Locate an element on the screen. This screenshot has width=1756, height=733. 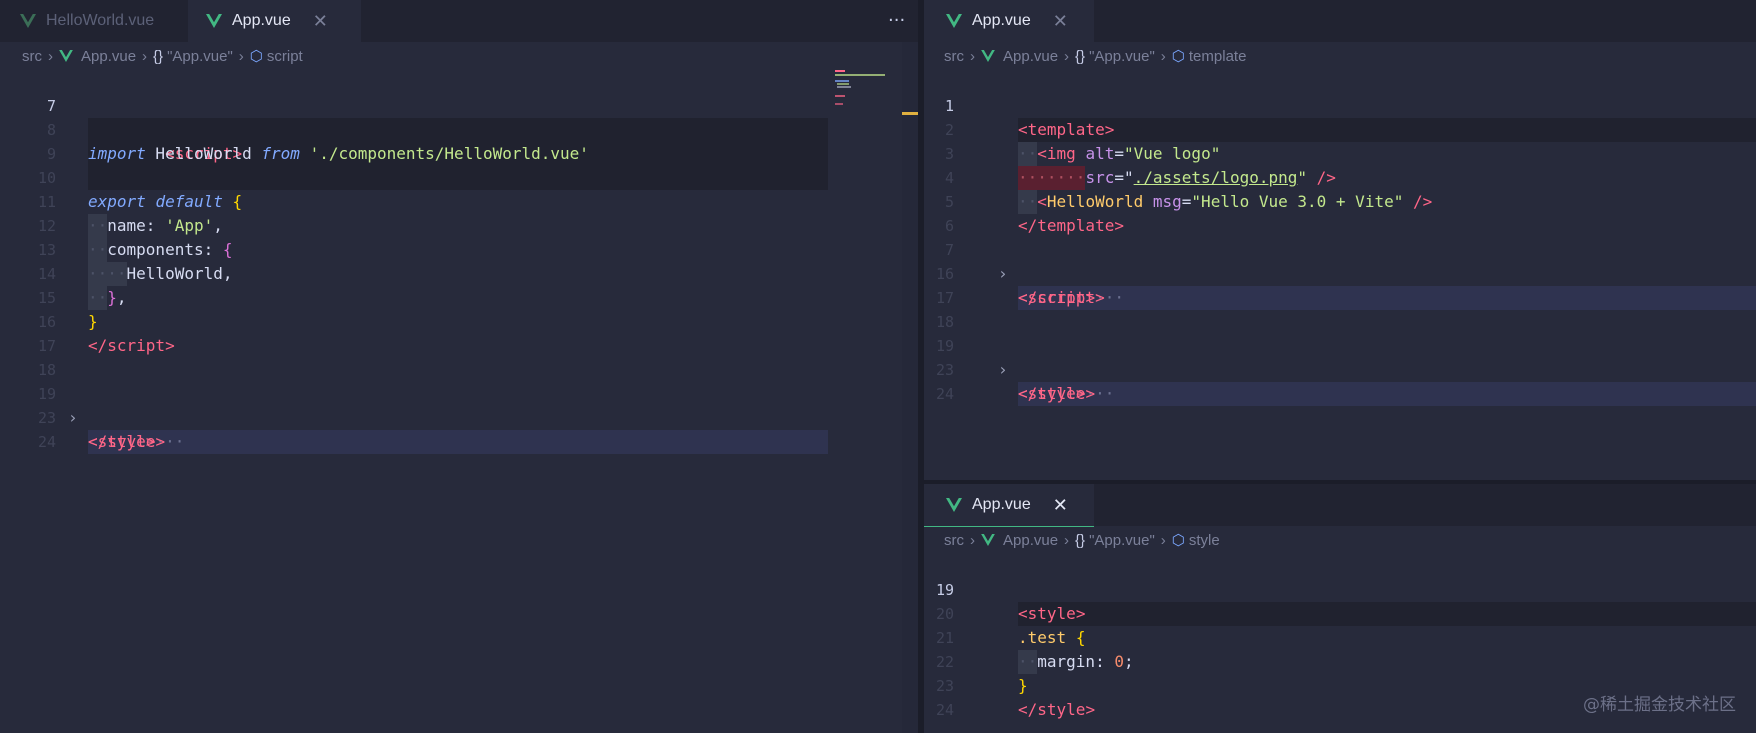
more-actions-icon: ··· is located at coordinates (896, 20).